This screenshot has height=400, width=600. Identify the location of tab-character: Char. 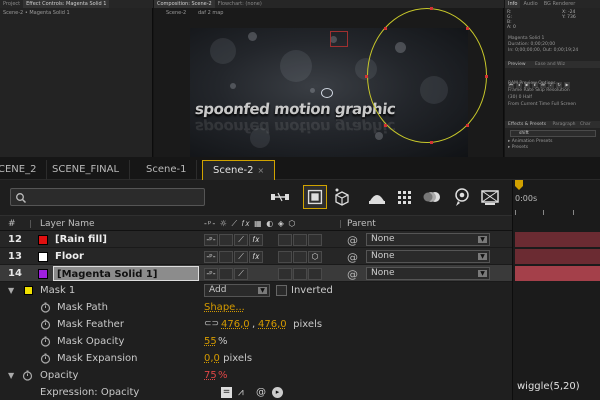
(585, 124).